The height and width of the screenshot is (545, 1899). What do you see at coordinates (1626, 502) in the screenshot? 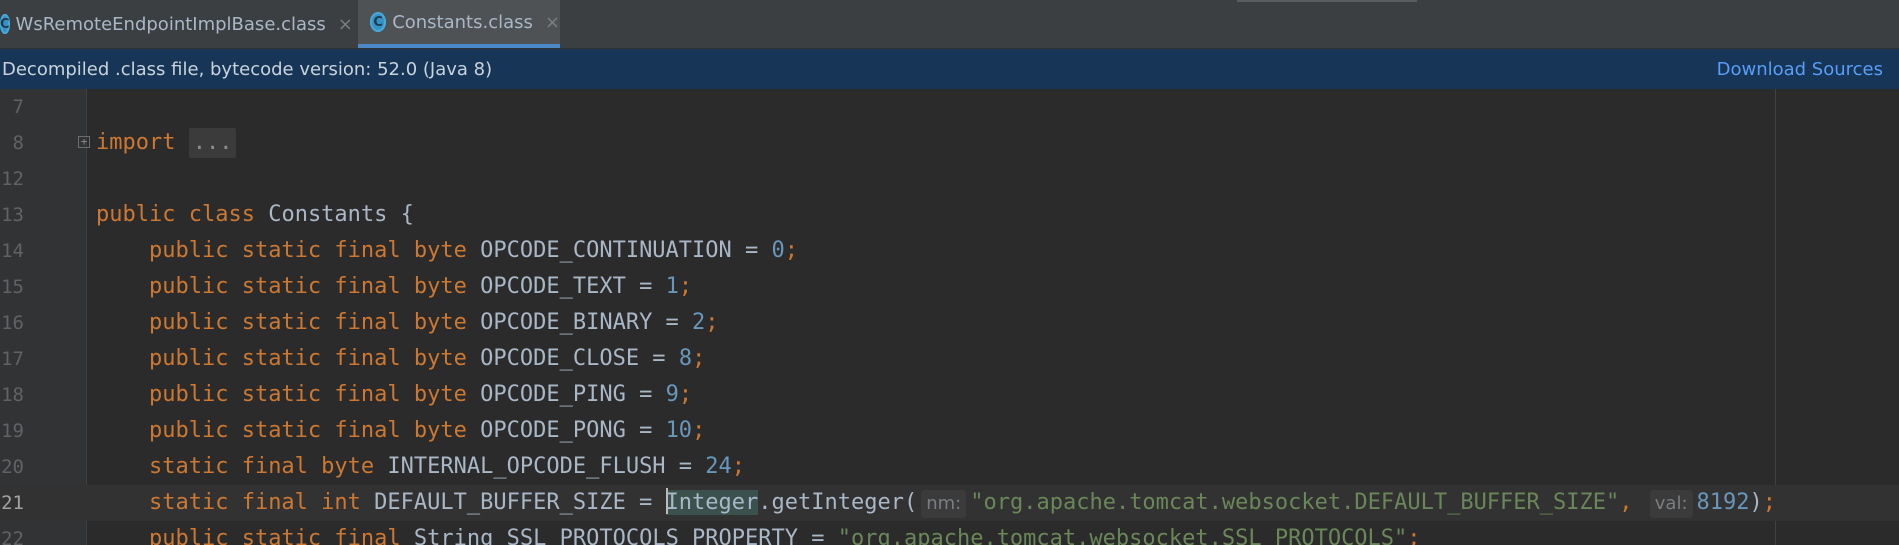
I see `comma: ,` at bounding box center [1626, 502].